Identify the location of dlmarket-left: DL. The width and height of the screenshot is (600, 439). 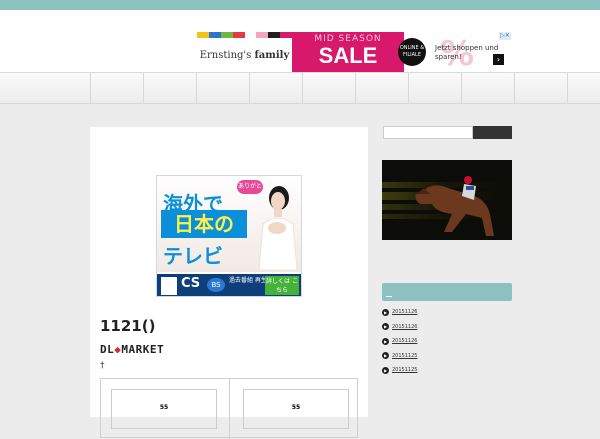
(107, 349).